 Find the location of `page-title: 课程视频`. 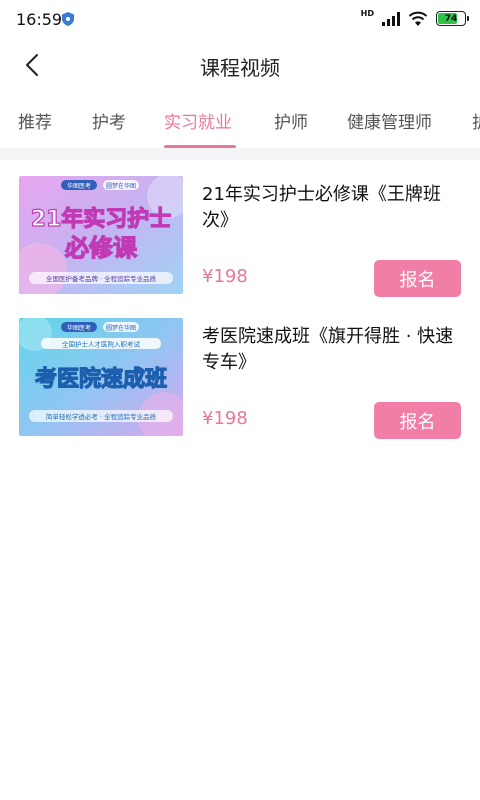

page-title: 课程视频 is located at coordinates (240, 68).